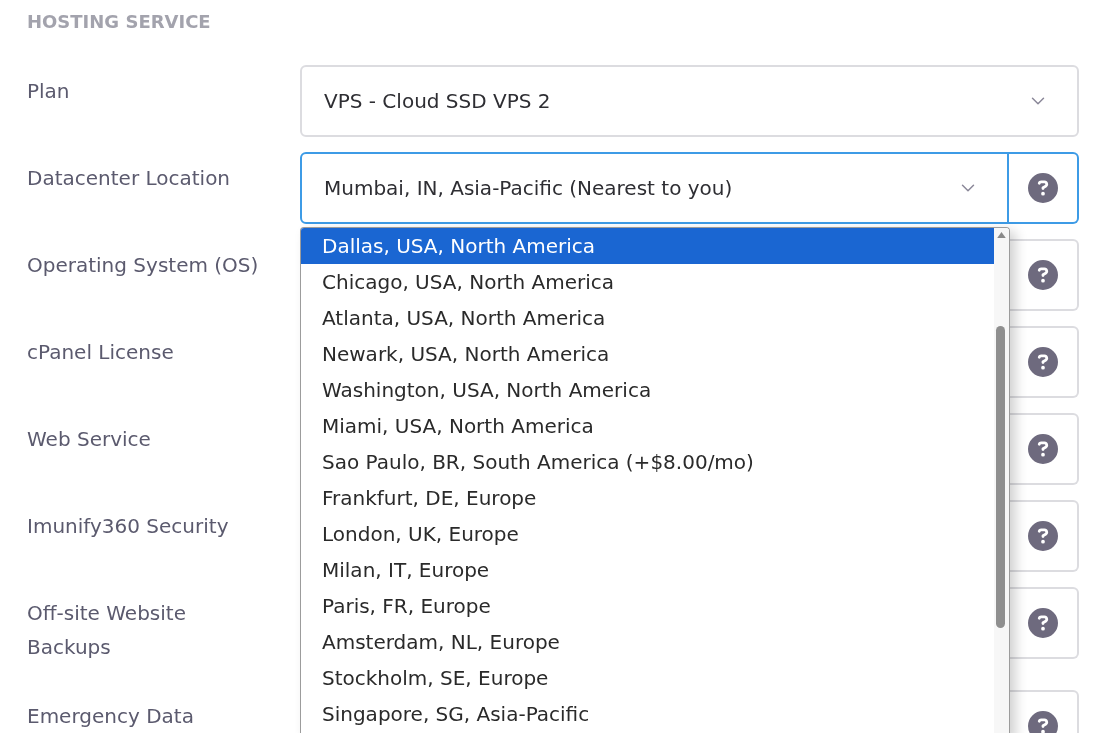 The image size is (1099, 733). Describe the element at coordinates (107, 630) in the screenshot. I see `field-label: Off-site Website Backups` at that location.